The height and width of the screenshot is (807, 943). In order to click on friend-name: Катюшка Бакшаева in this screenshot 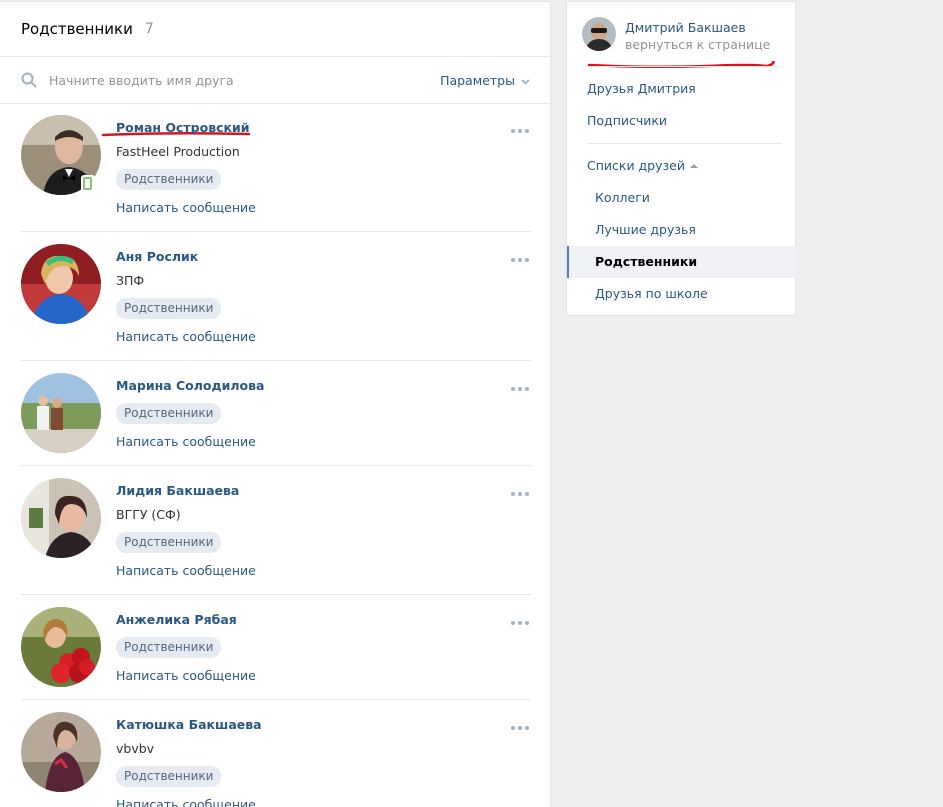, I will do `click(189, 724)`.